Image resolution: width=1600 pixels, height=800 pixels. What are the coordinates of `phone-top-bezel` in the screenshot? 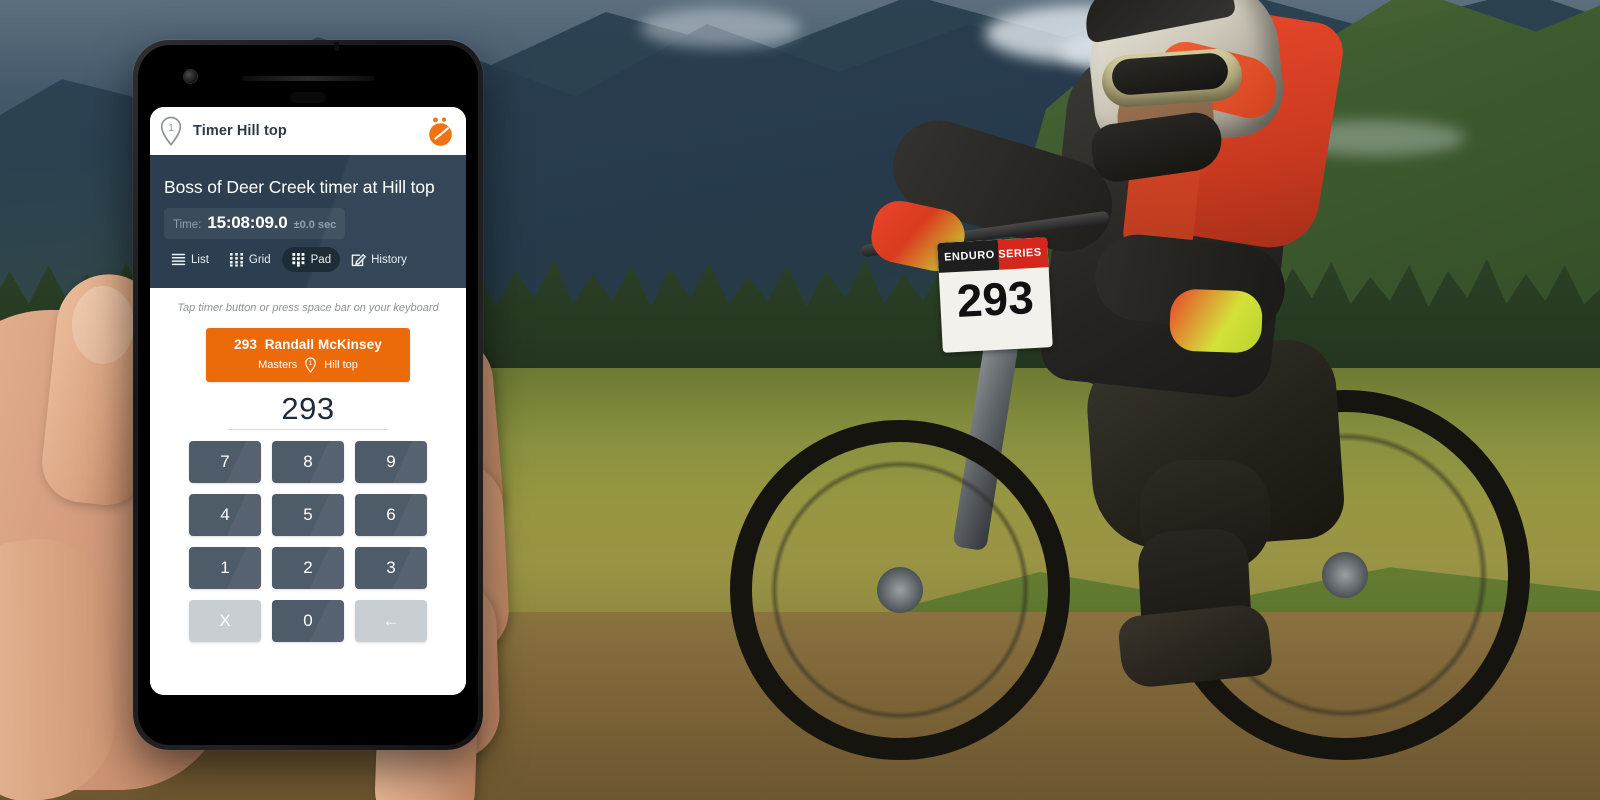 It's located at (308, 74).